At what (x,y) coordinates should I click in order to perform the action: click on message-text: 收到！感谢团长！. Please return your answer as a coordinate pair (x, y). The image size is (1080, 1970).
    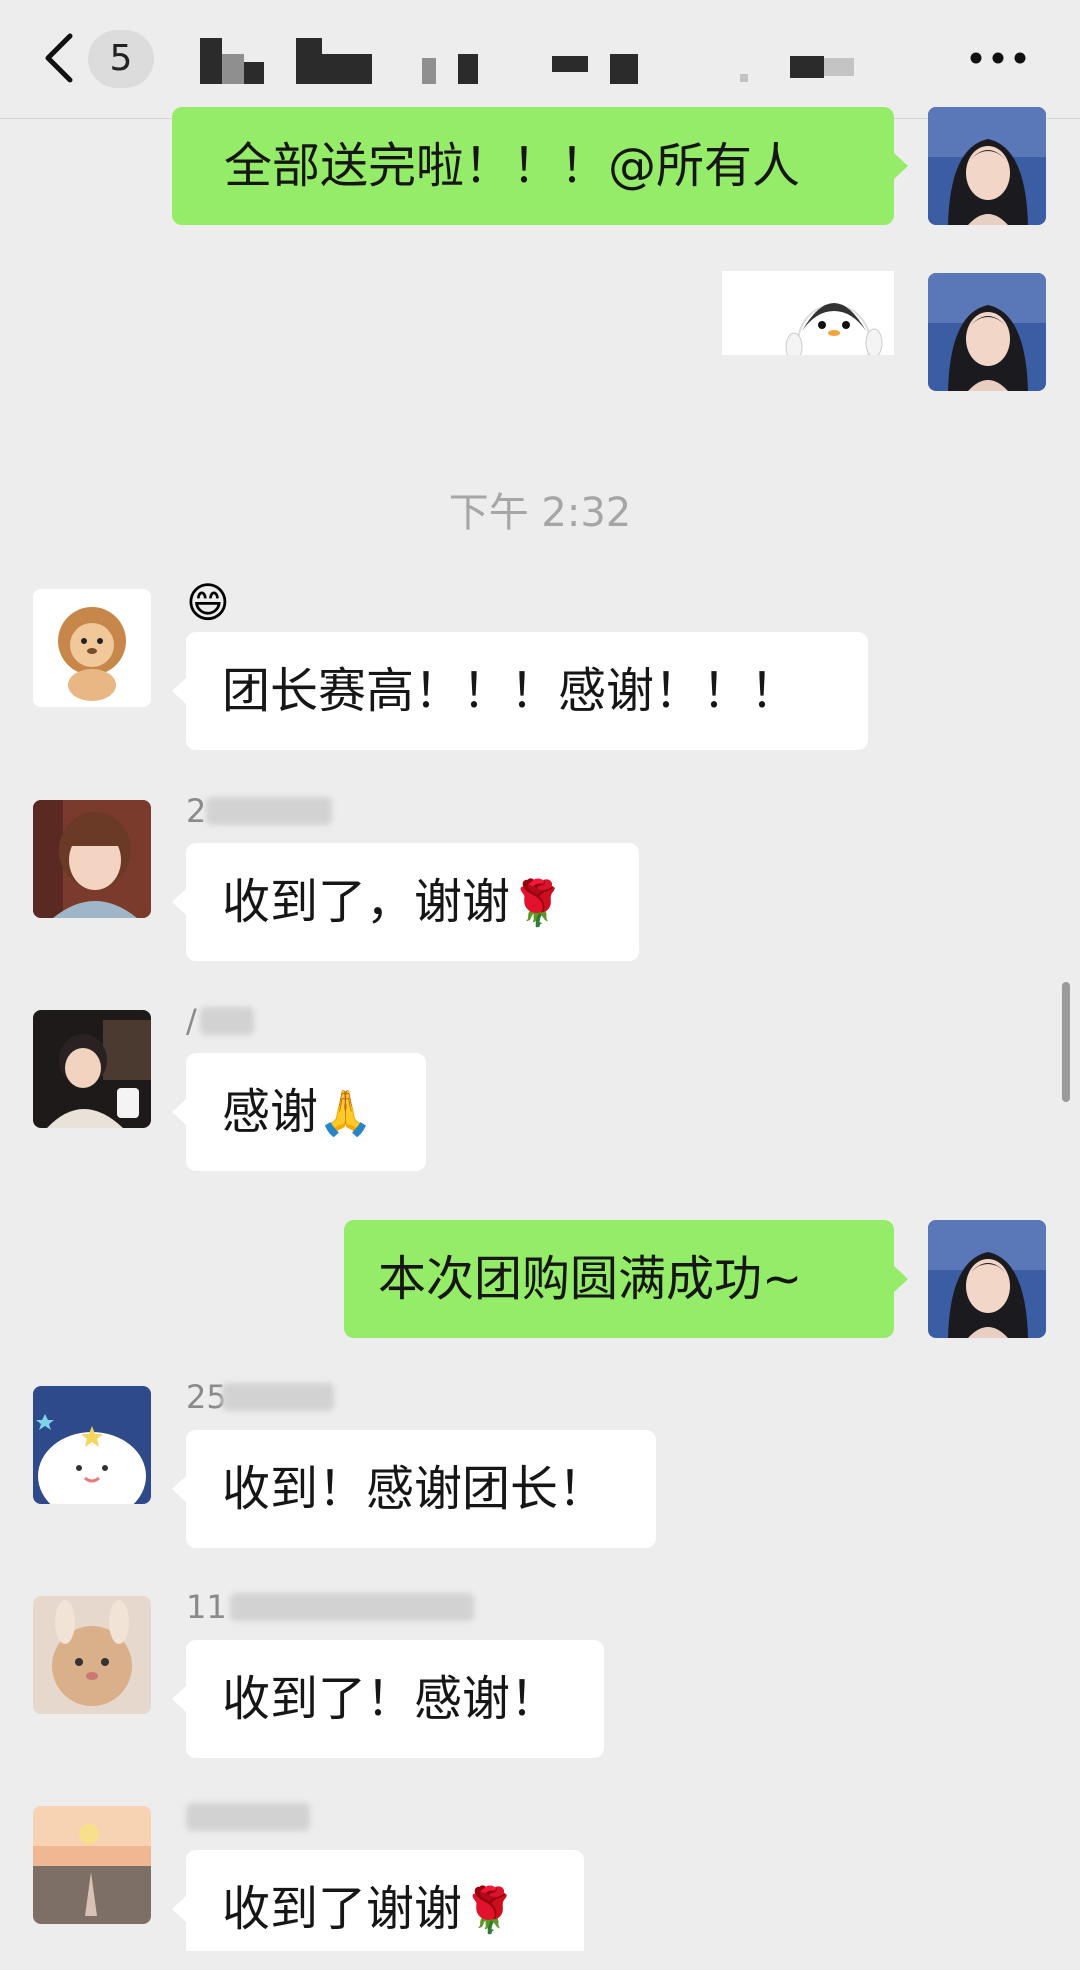
    Looking at the image, I should click on (414, 1489).